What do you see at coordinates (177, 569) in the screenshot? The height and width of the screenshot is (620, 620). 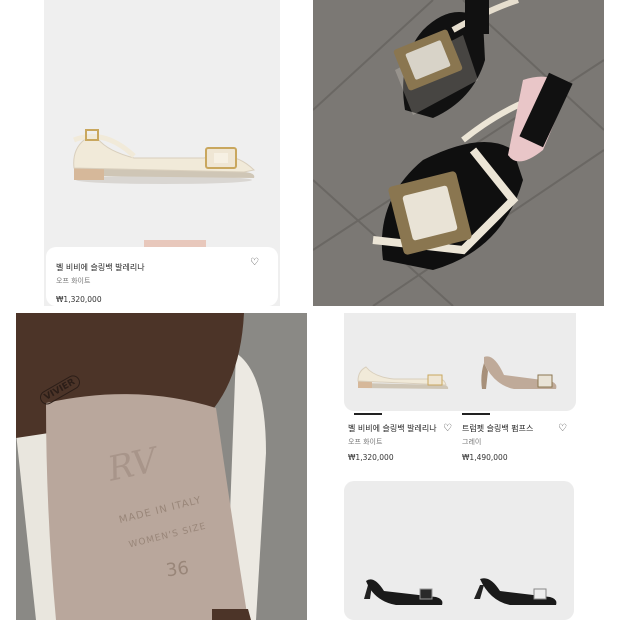 I see `size-number: 36` at bounding box center [177, 569].